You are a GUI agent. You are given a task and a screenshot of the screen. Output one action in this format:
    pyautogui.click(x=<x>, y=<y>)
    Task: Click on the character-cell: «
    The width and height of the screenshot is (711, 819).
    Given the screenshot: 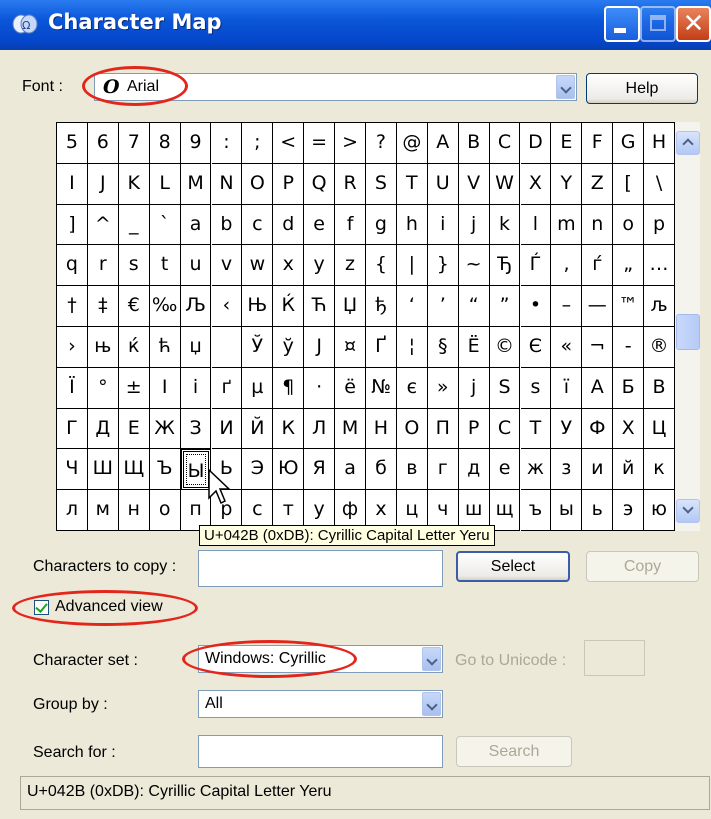 What is the action you would take?
    pyautogui.click(x=567, y=347)
    